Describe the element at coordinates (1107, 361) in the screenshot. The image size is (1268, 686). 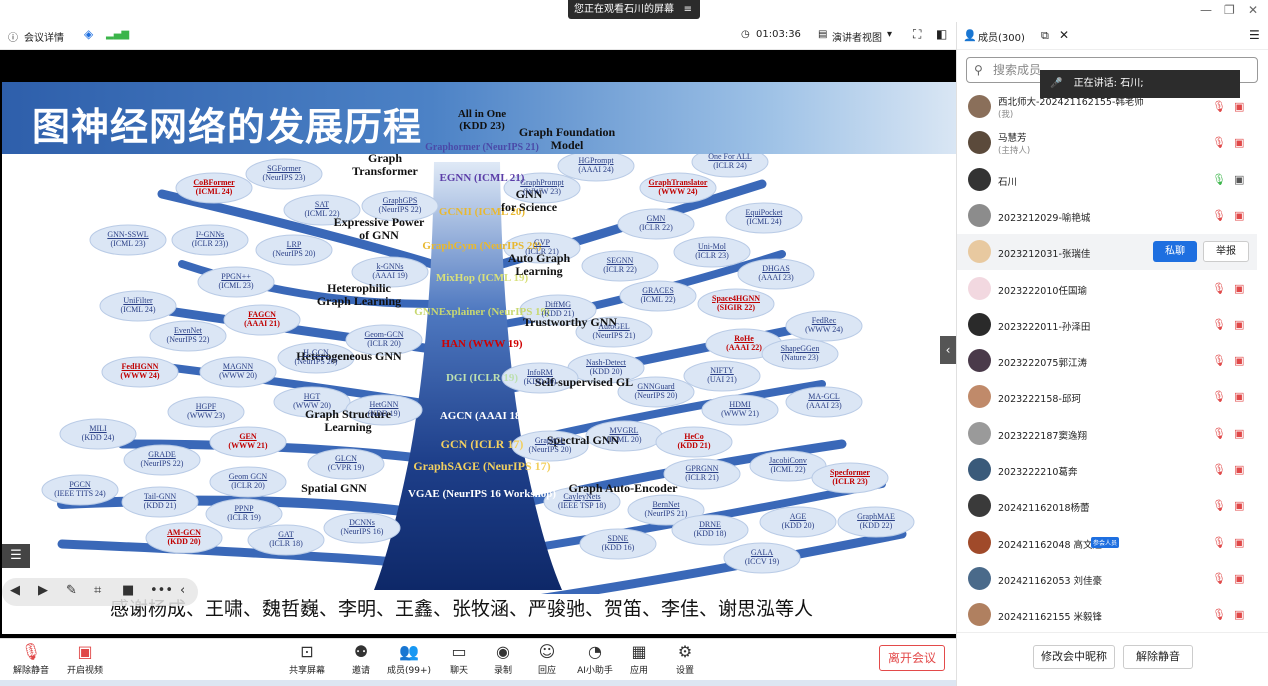
I see `member-row: 2023222075郭江涛 🎙 ▣` at that location.